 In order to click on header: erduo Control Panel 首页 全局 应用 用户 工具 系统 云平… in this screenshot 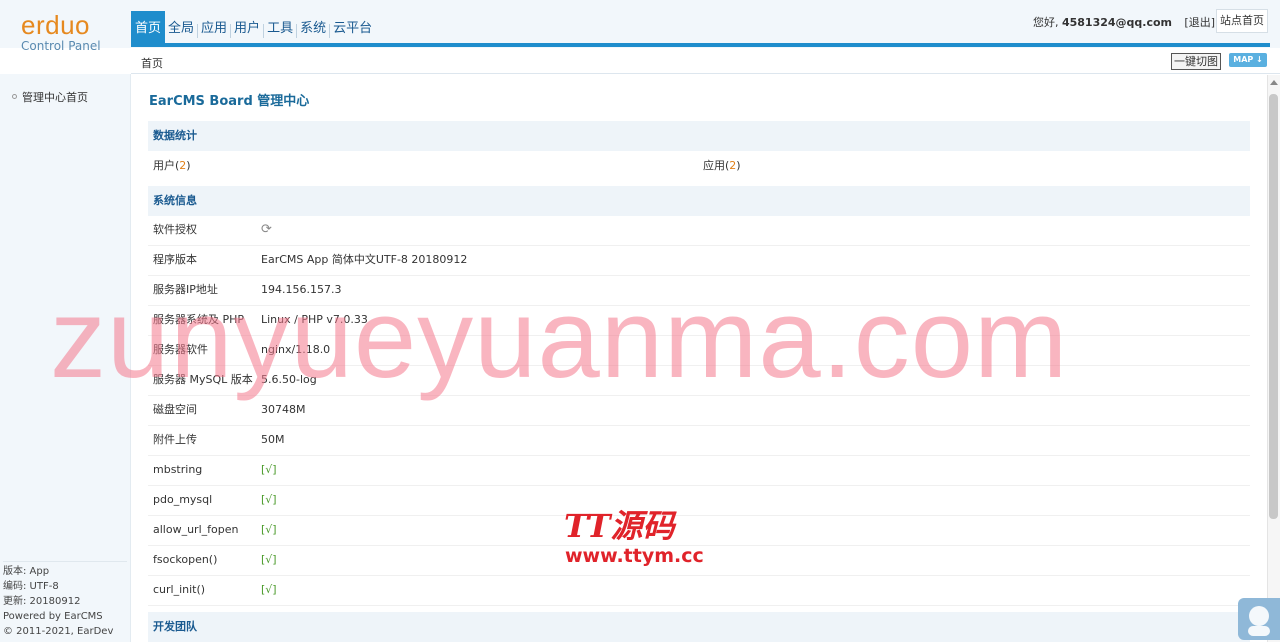, I will do `click(640, 26)`.